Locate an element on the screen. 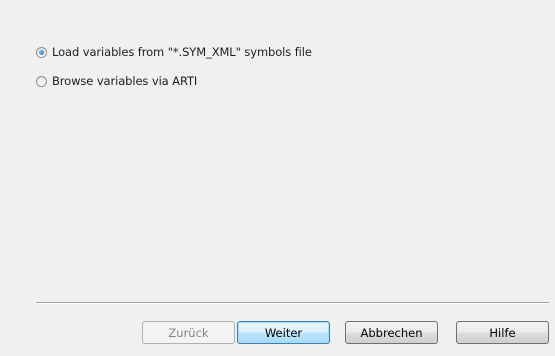 This screenshot has height=356, width=555. radio-load-sym-xml is located at coordinates (41, 52).